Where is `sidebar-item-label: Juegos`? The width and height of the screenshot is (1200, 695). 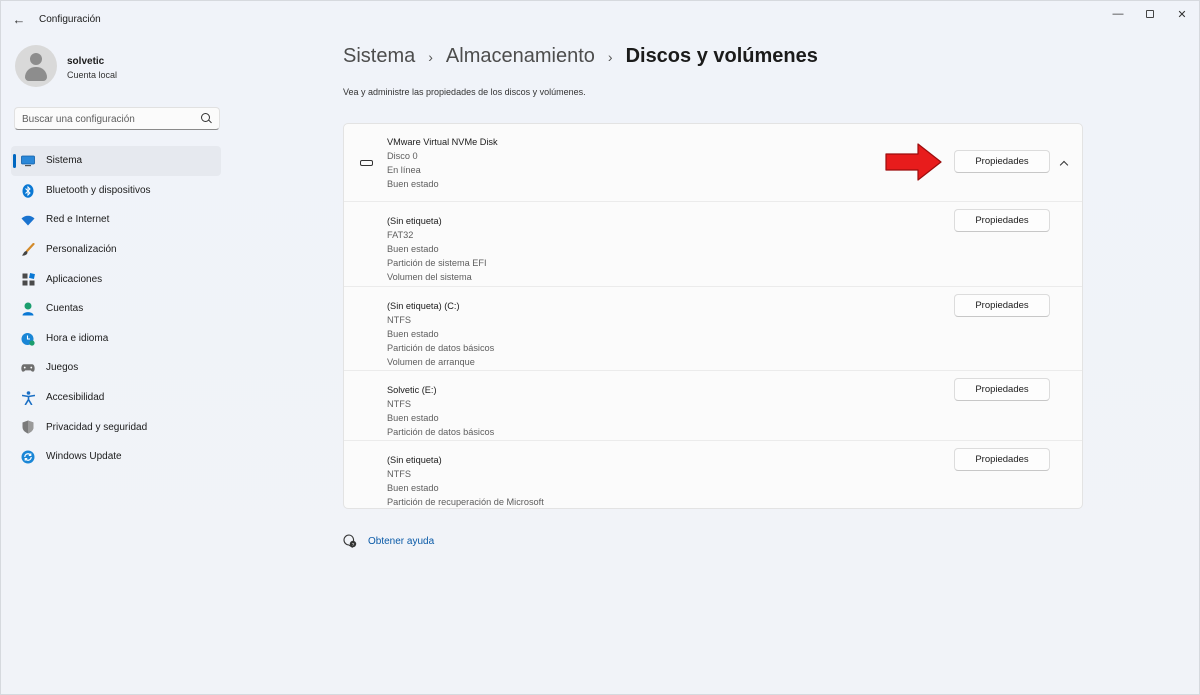
sidebar-item-label: Juegos is located at coordinates (62, 368).